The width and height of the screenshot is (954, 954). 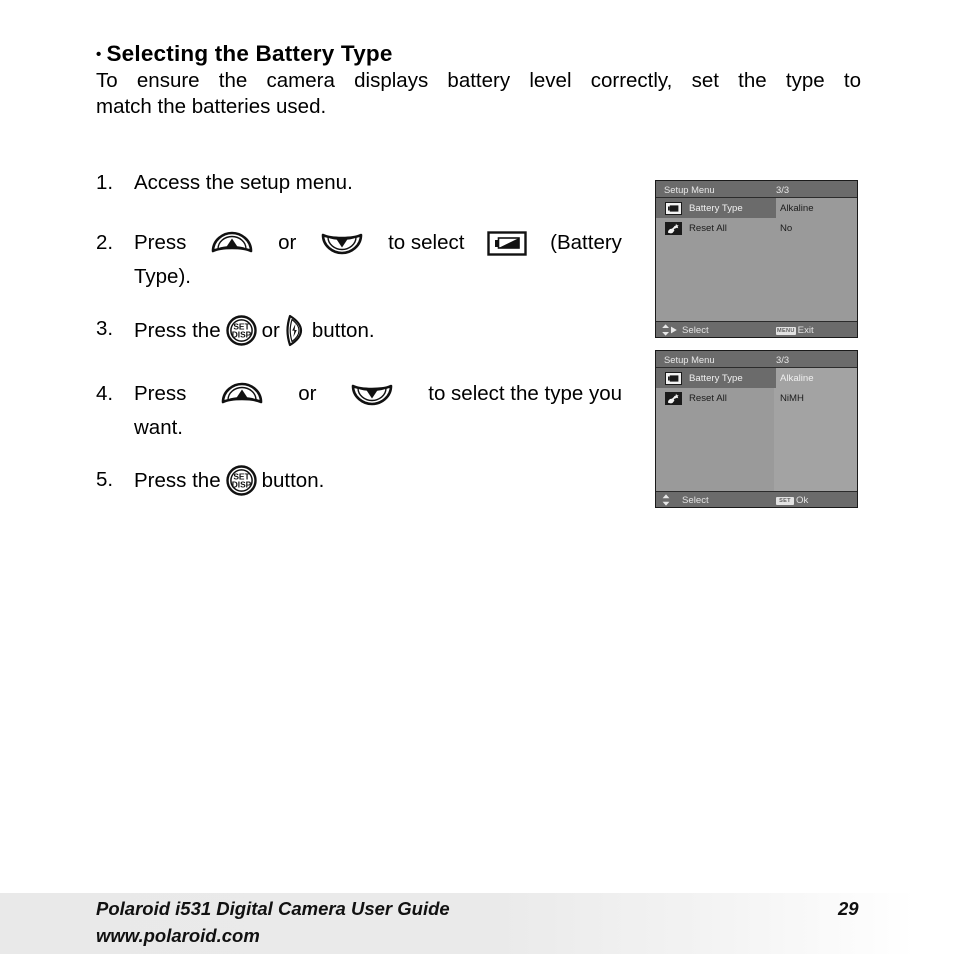 I want to click on lcd-2-status-left-label: Select, so click(x=695, y=500).